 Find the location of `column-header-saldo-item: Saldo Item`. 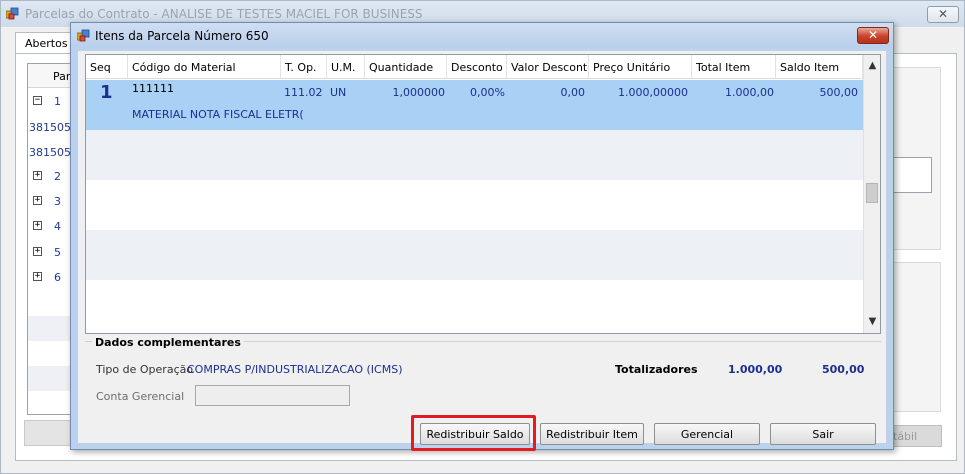

column-header-saldo-item: Saldo Item is located at coordinates (819, 67).